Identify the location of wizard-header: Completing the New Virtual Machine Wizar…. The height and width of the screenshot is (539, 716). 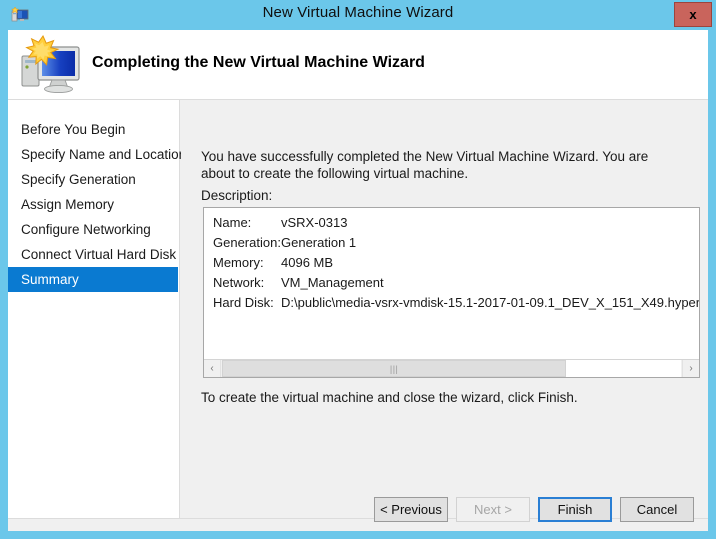
(358, 65).